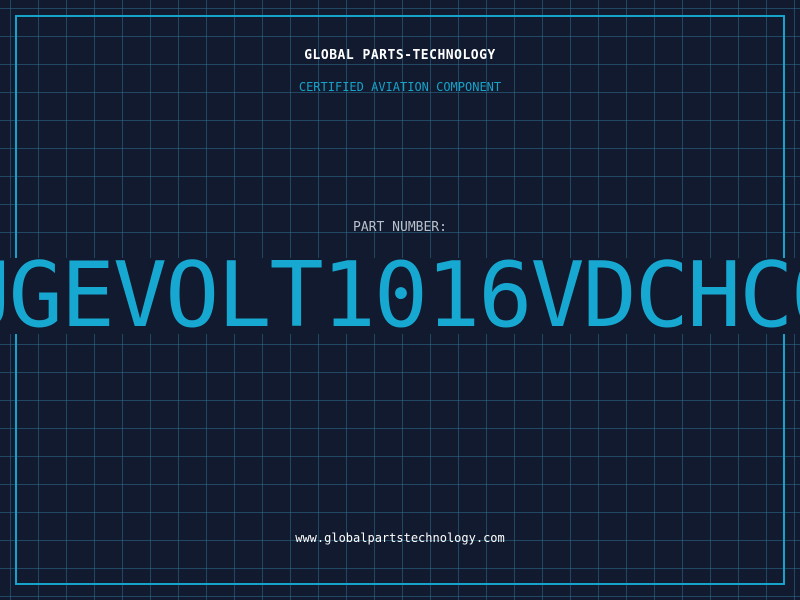 The height and width of the screenshot is (600, 800). I want to click on website-url: www.globalpartstechnology.com, so click(400, 538).